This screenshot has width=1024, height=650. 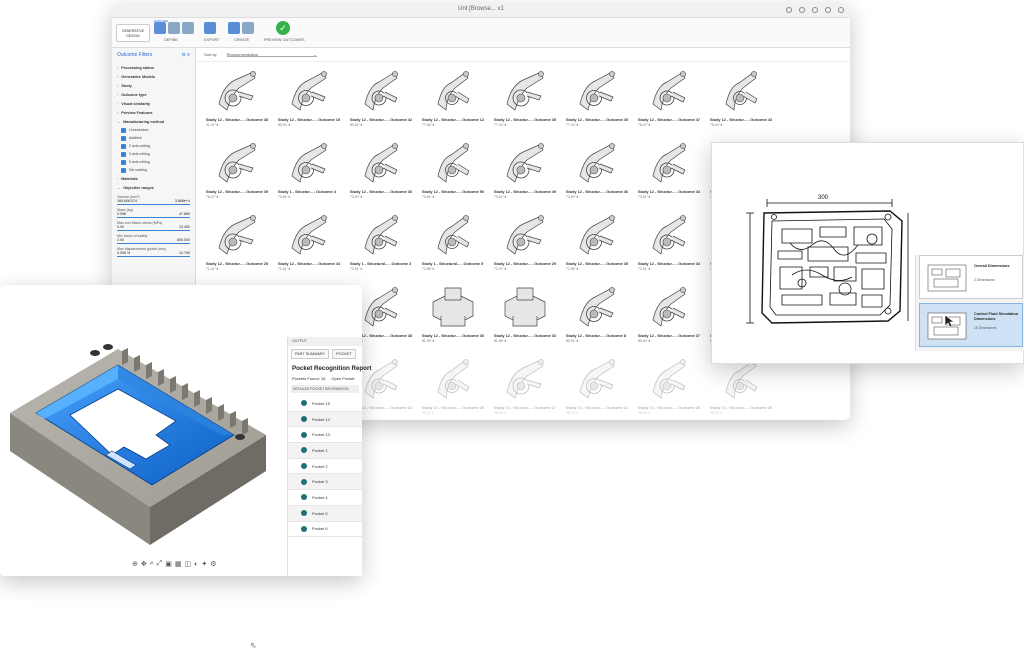 I want to click on help-icon, so click(x=815, y=10).